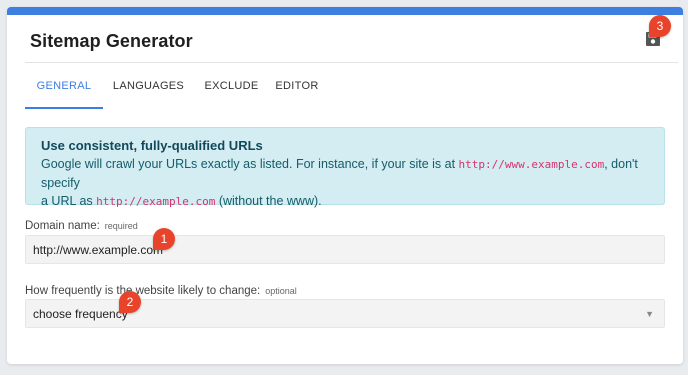 The image size is (688, 375). I want to click on tab-languages: LANGUAGES, so click(148, 86).